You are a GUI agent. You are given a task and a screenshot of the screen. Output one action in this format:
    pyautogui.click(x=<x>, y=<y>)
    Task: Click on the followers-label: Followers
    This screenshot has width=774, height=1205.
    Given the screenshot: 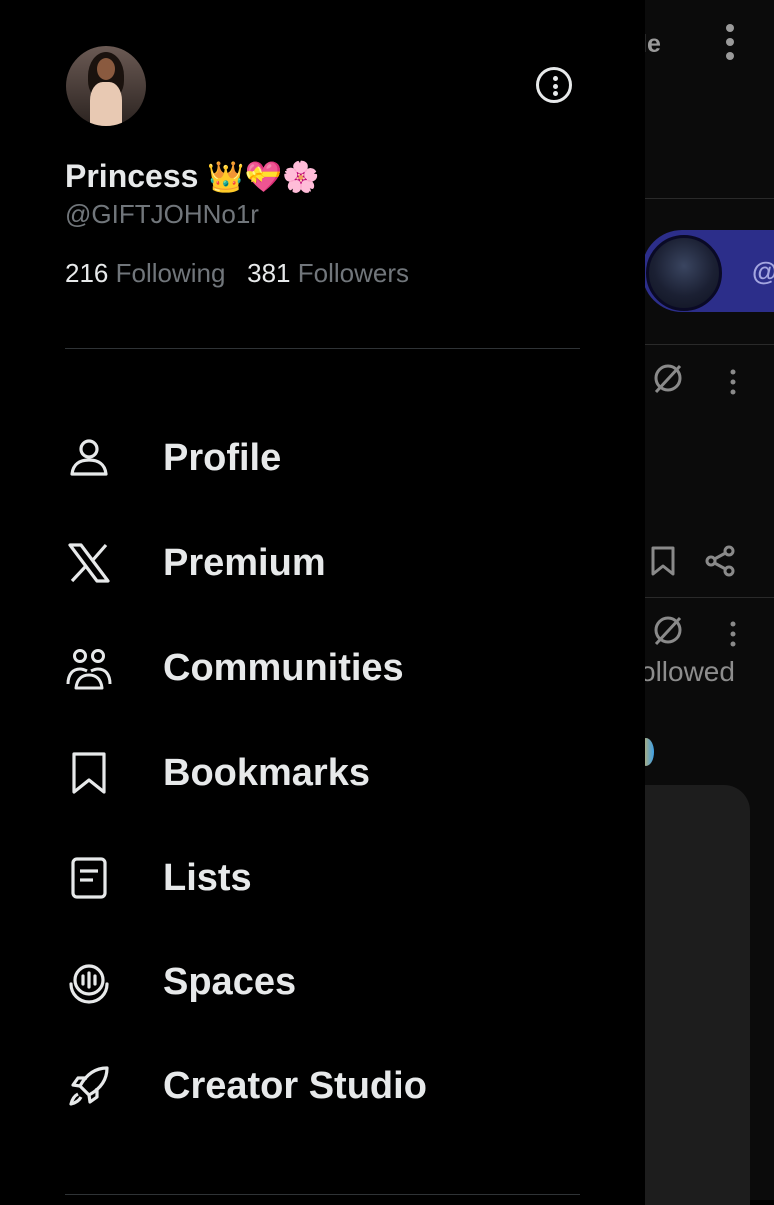 What is the action you would take?
    pyautogui.click(x=353, y=273)
    